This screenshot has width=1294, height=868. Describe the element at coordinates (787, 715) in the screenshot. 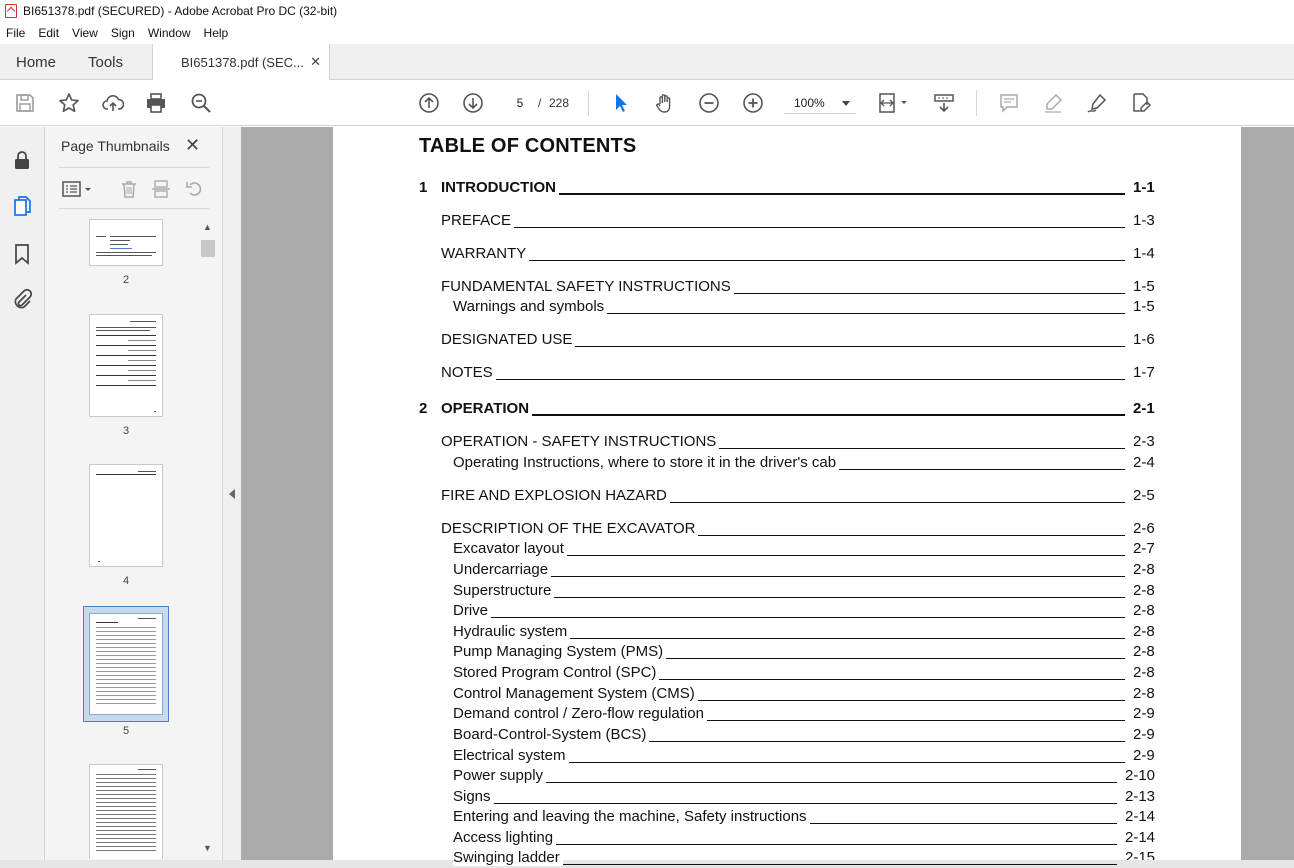

I see `toc-entry: Demand control / Zero-flow regulation 2-9` at that location.